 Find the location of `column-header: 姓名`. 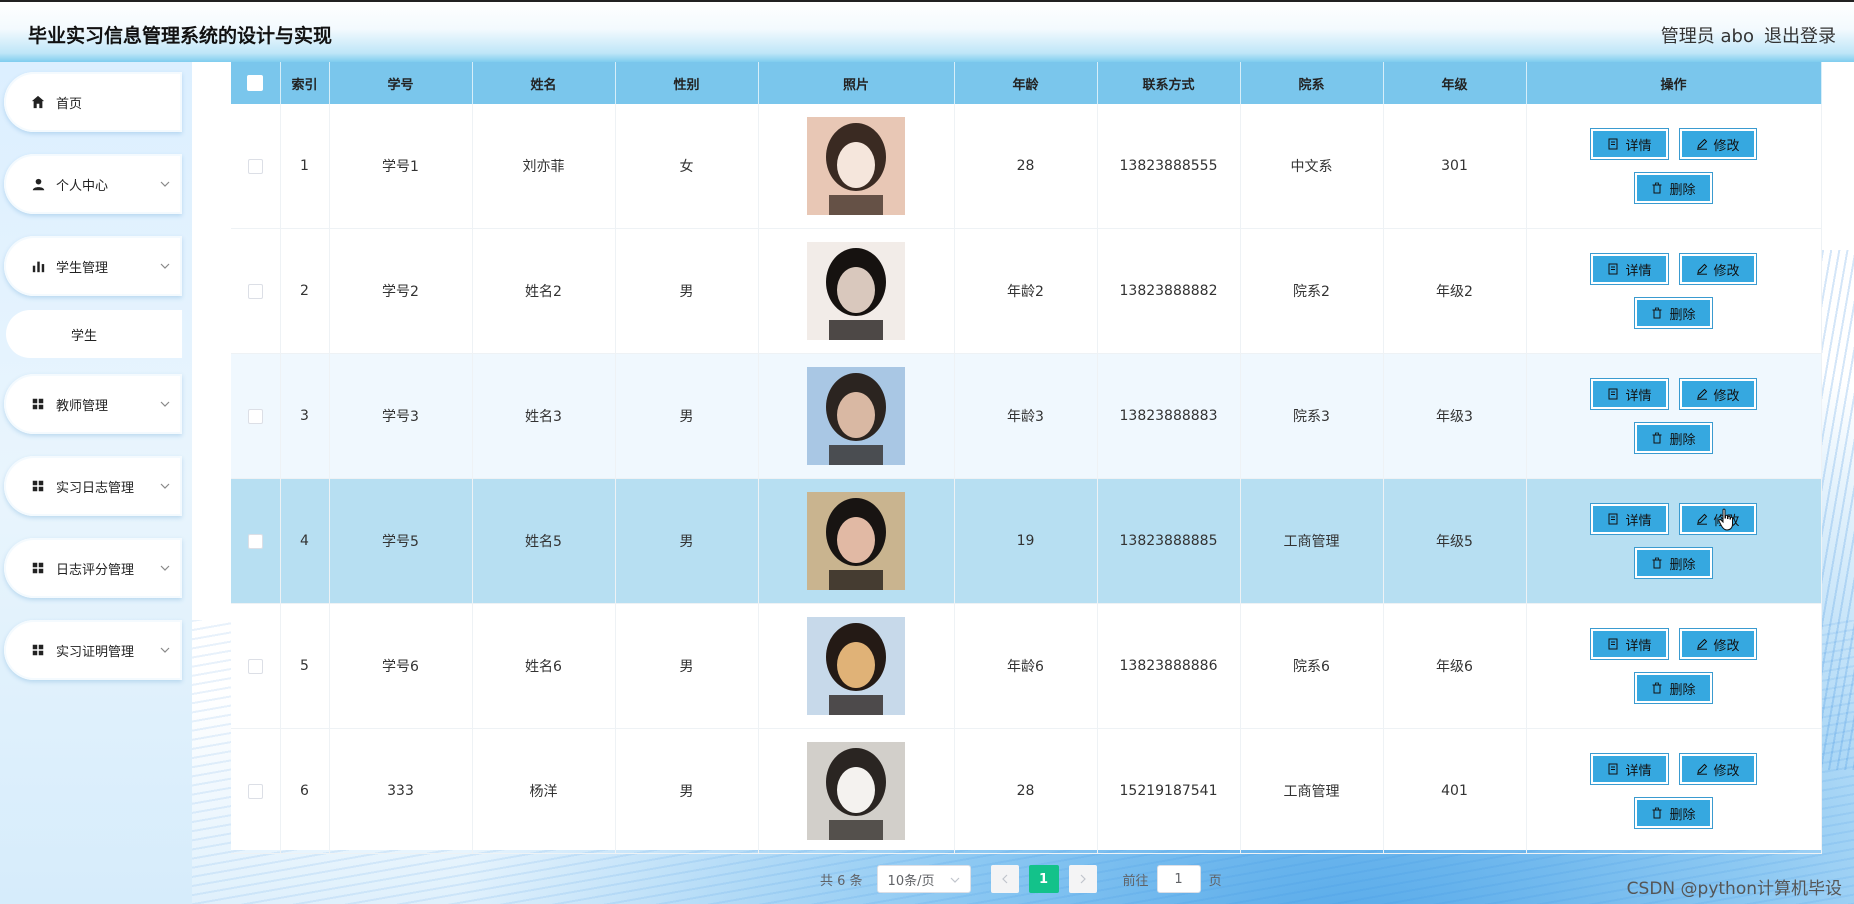

column-header: 姓名 is located at coordinates (544, 83).